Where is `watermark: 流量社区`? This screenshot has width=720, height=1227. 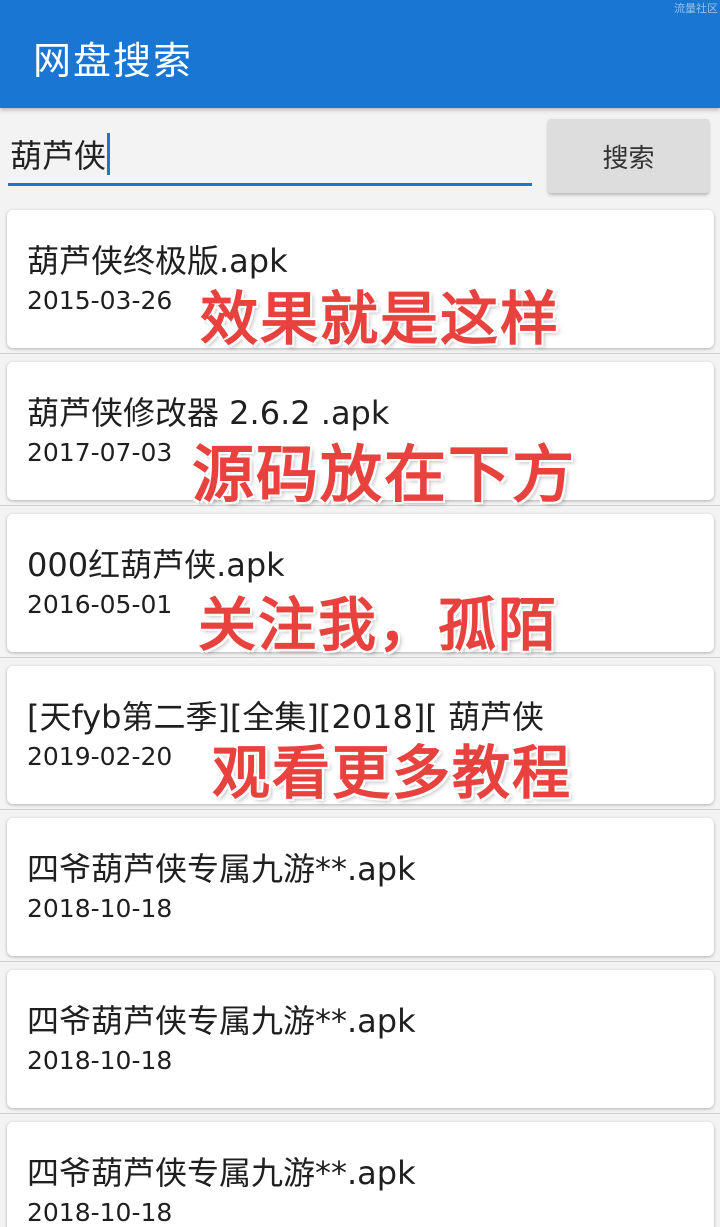
watermark: 流量社区 is located at coordinates (696, 8).